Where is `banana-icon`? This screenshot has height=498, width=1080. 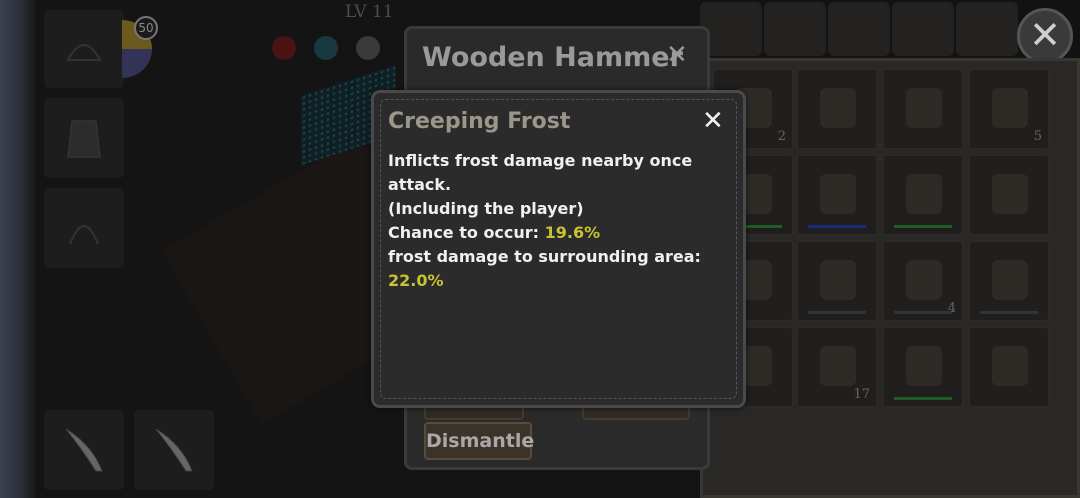 banana-icon is located at coordinates (924, 366).